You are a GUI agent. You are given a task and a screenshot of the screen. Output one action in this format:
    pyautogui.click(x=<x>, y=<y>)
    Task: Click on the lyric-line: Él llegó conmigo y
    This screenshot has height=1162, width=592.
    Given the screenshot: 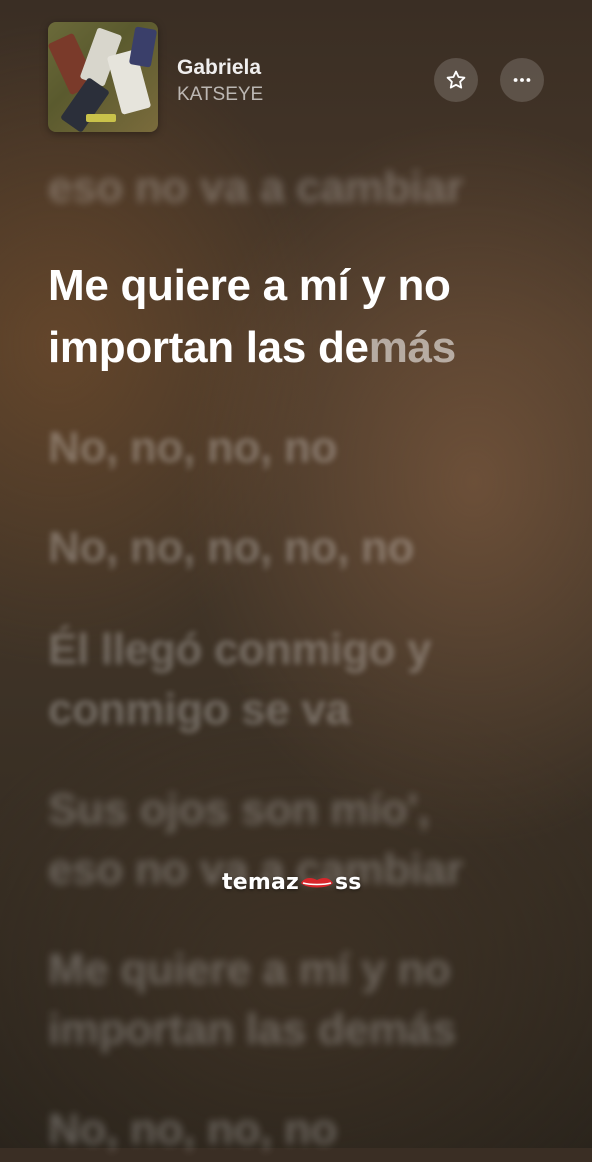 What is the action you would take?
    pyautogui.click(x=308, y=650)
    